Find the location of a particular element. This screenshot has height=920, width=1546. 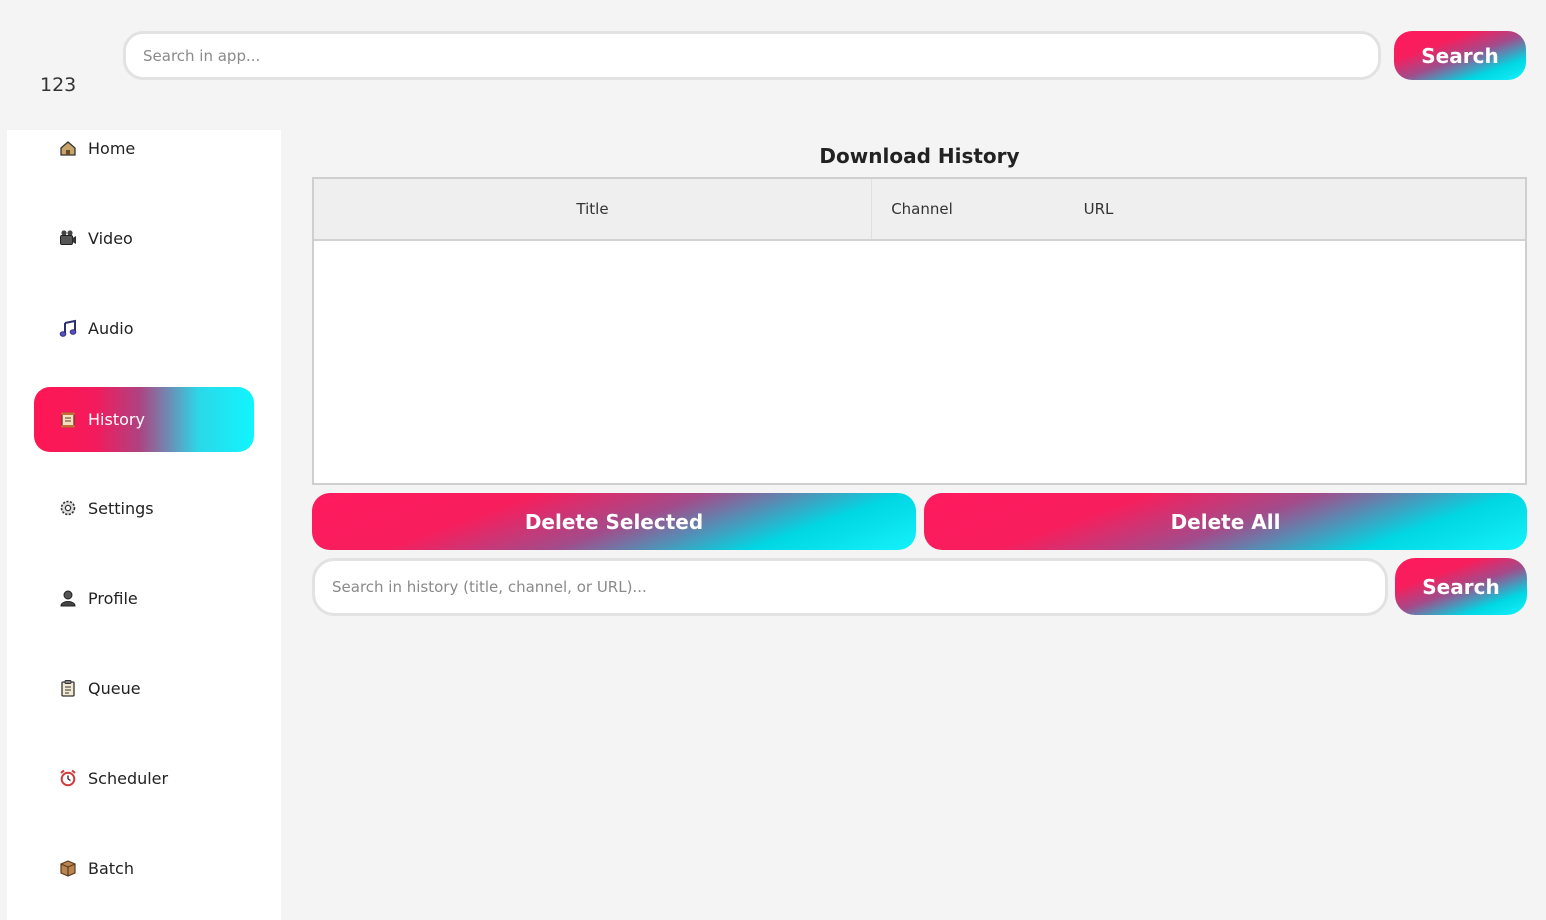

sidebar-item-queue: Queue is located at coordinates (144, 688).